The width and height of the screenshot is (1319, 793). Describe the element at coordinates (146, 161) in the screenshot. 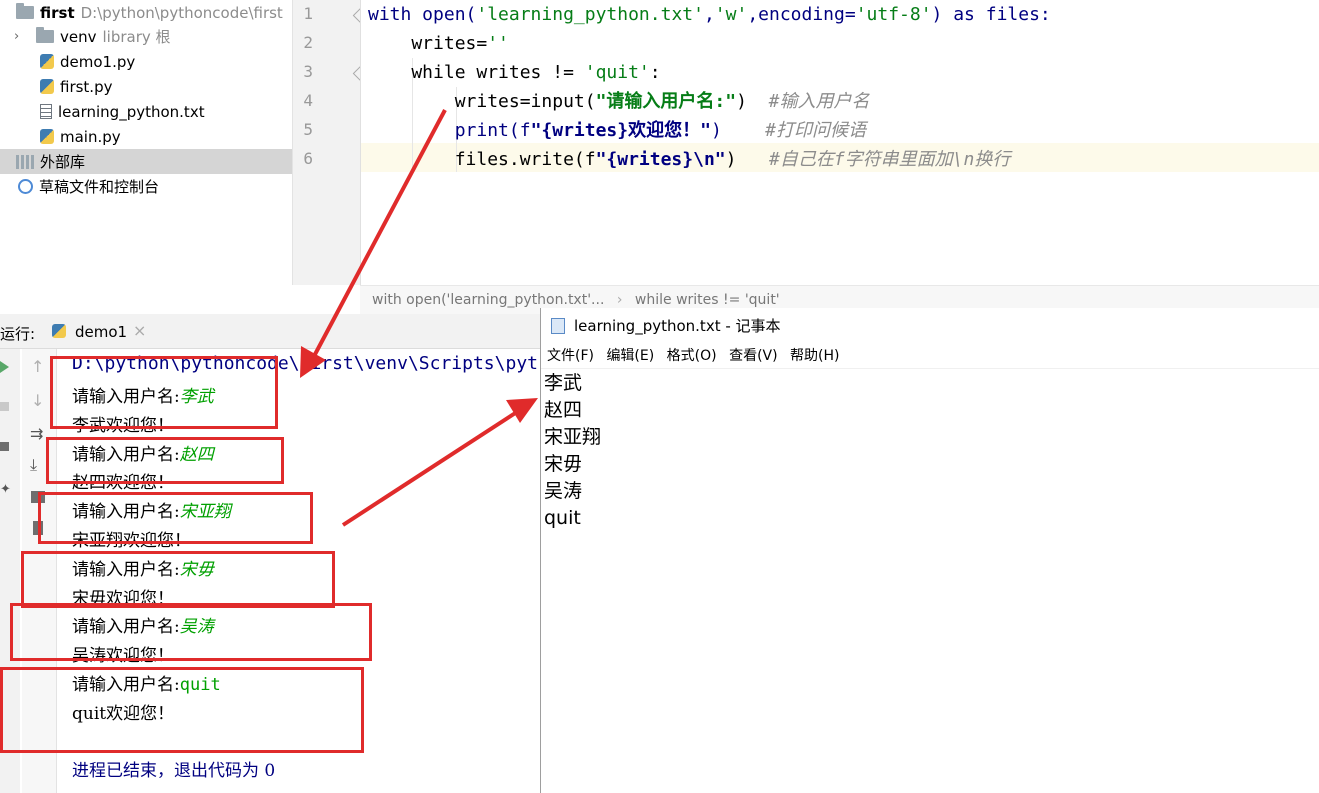

I see `tree-item-external-libraries: 外部库` at that location.